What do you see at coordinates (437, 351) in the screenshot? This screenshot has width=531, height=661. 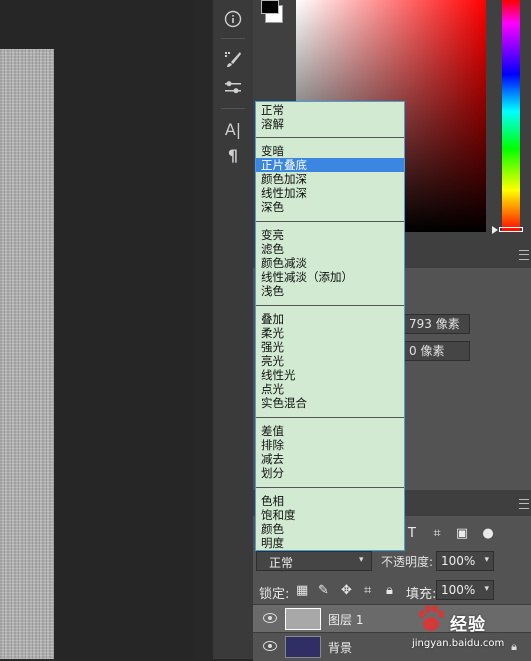 I see `height-field: 0 像素` at bounding box center [437, 351].